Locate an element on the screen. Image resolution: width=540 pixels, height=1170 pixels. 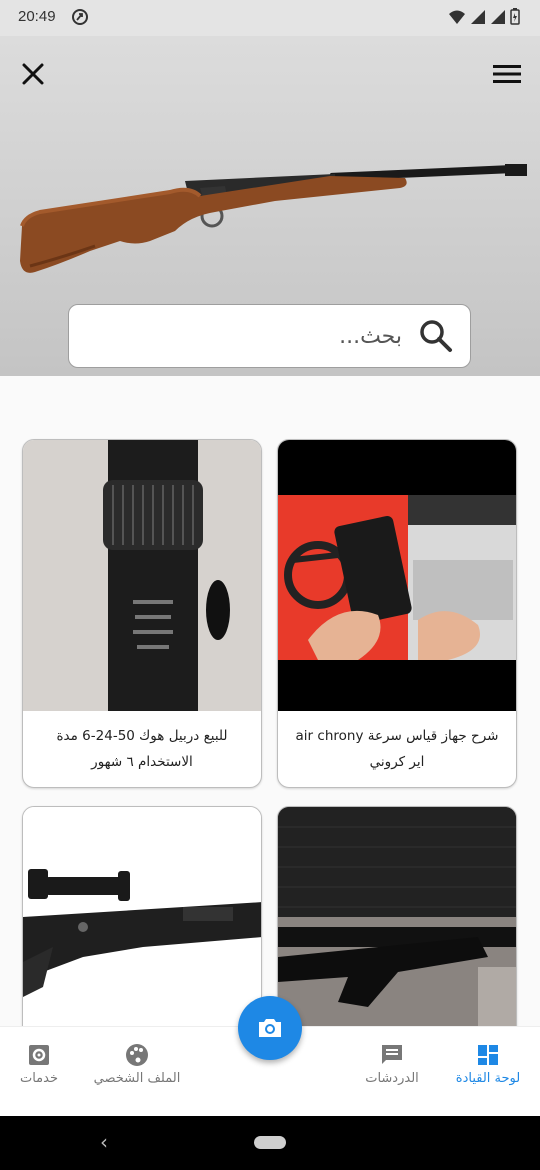
notification-icon is located at coordinates (80, 17).